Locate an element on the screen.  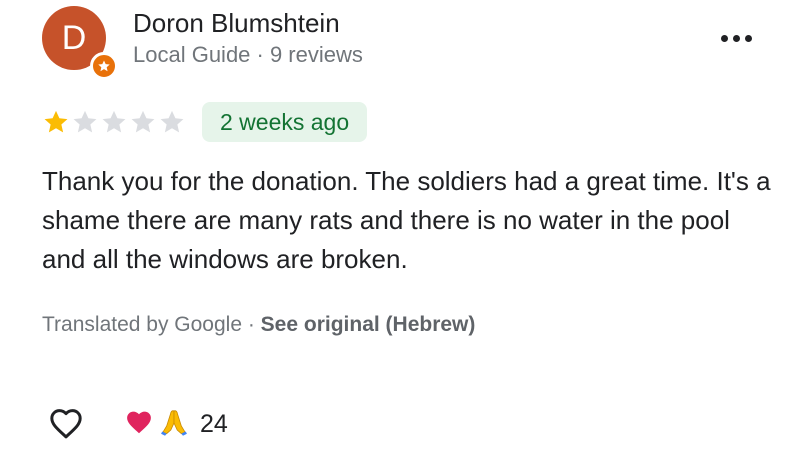
reactions-summary: 24 is located at coordinates (176, 424).